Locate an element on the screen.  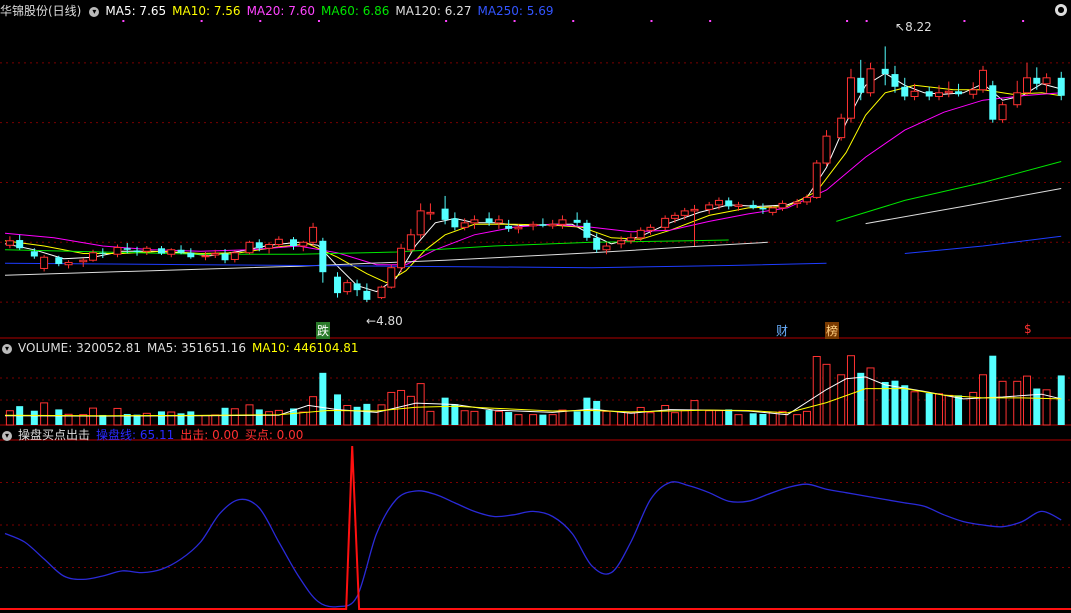
ma-label-0: MA5: 7.65 is located at coordinates (136, 11).